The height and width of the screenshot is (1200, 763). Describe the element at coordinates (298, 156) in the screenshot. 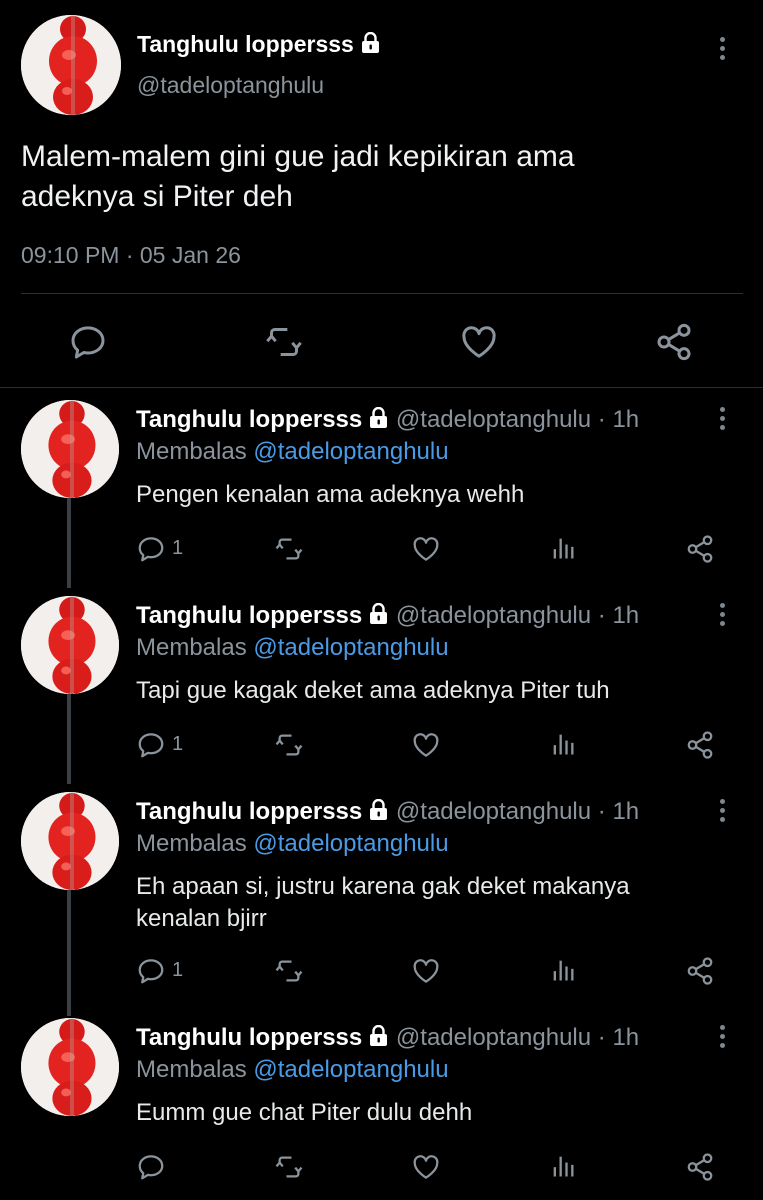

I see `tweet-text-line: Malem-malem gini gue jadi kepikiran ama` at that location.